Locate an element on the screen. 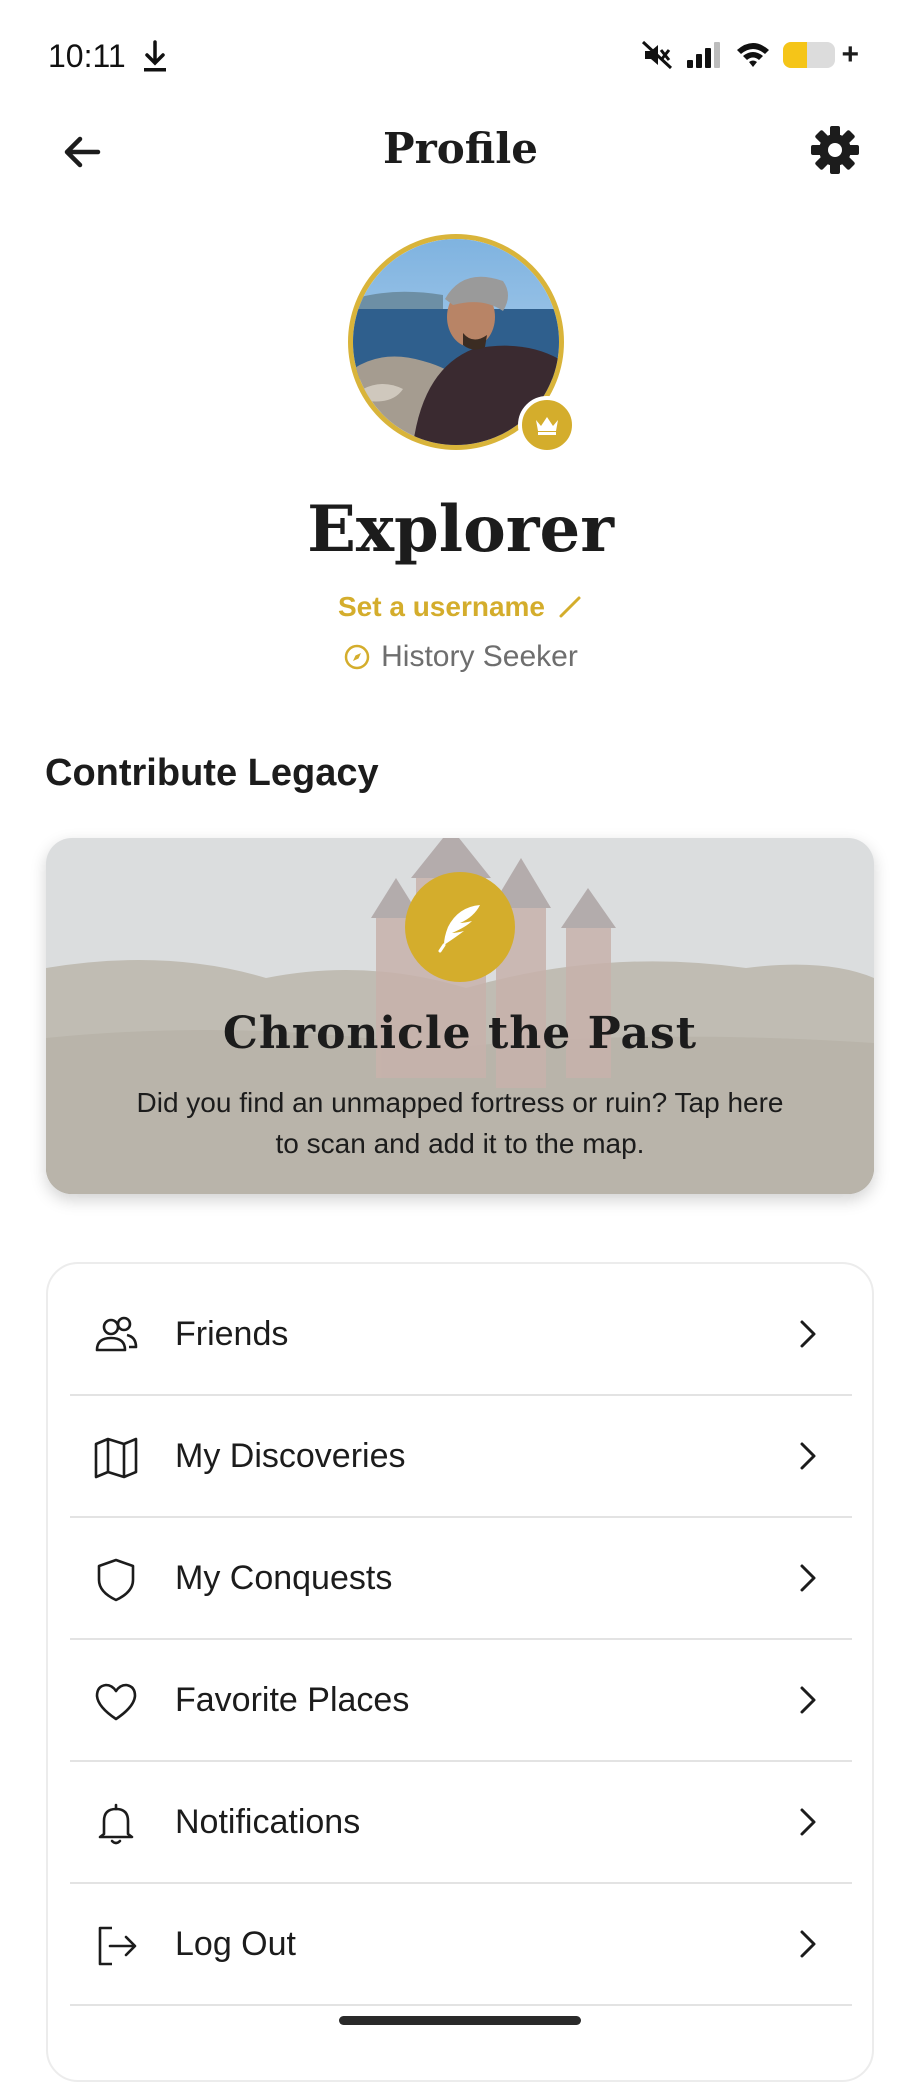  heart-icon is located at coordinates (116, 1702).